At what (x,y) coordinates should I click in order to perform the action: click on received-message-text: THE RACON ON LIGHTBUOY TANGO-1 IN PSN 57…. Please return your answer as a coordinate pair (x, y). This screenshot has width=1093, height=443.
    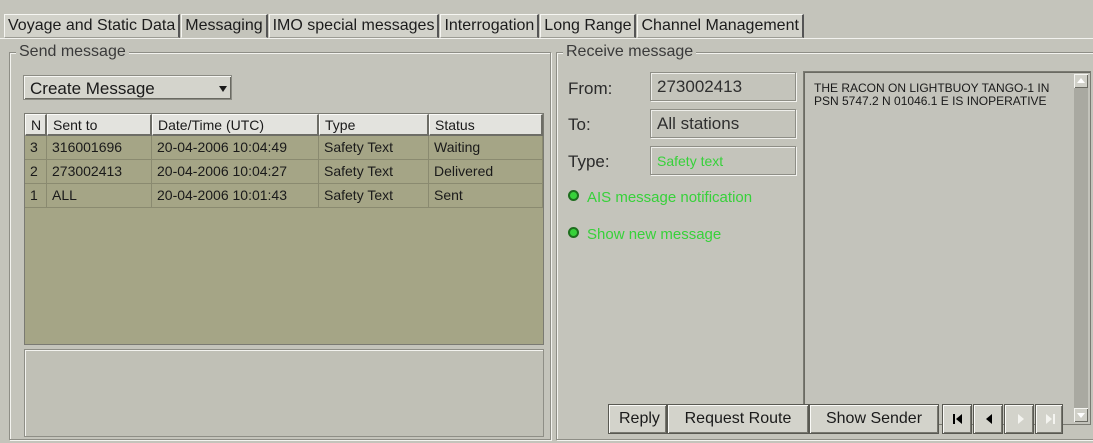
    Looking at the image, I should click on (932, 94).